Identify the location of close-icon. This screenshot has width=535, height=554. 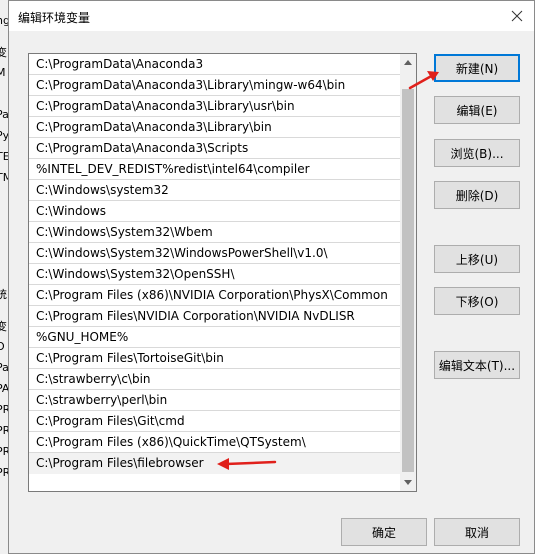
(517, 16).